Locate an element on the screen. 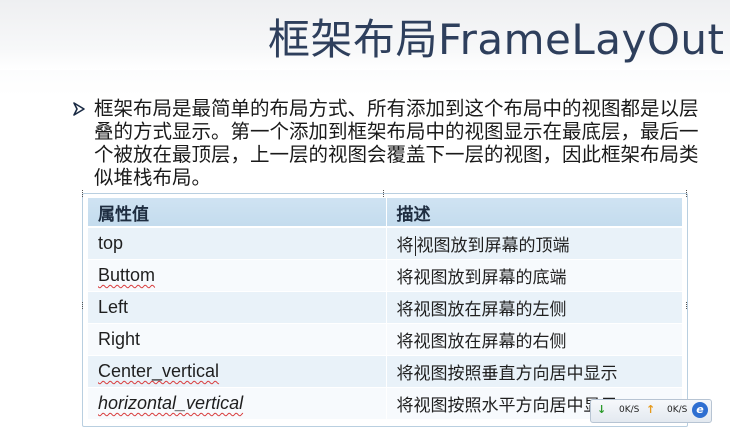 The height and width of the screenshot is (439, 730). upload-speed: 0K/S is located at coordinates (677, 410).